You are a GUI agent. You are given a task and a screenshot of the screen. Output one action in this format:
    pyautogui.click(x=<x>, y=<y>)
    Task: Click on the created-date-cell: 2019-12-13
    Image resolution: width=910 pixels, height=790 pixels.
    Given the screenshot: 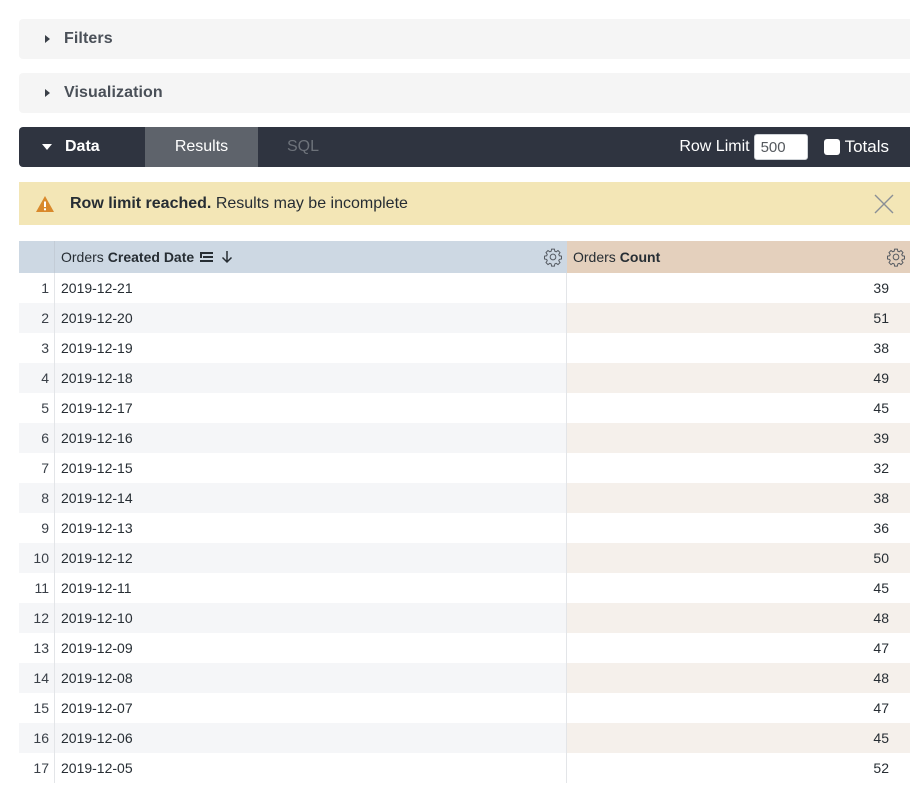 What is the action you would take?
    pyautogui.click(x=311, y=528)
    